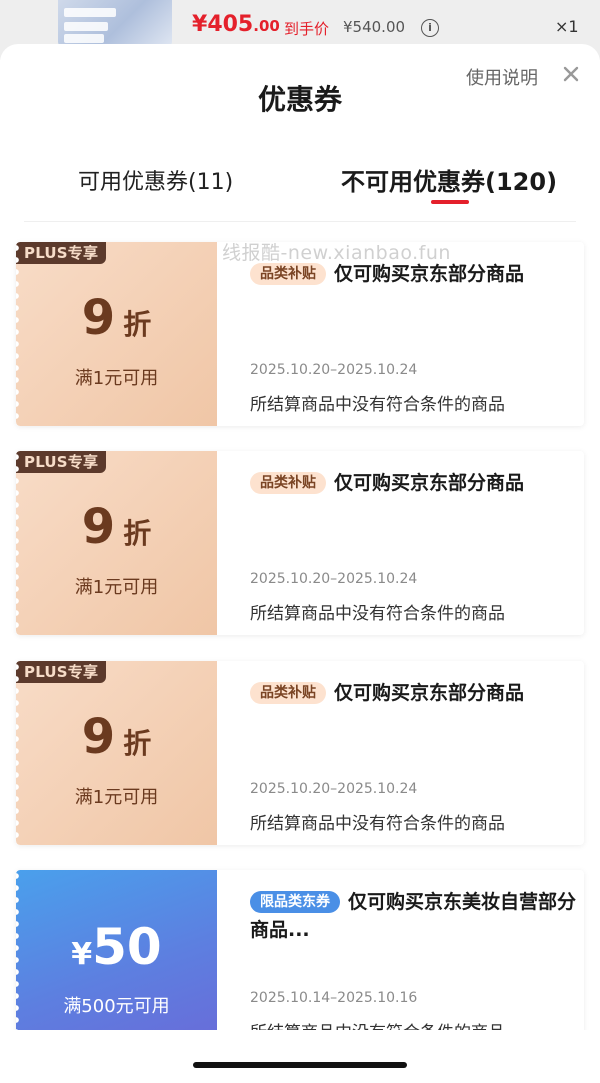 This screenshot has width=600, height=1083. I want to click on product-price: ¥405.00, so click(236, 24).